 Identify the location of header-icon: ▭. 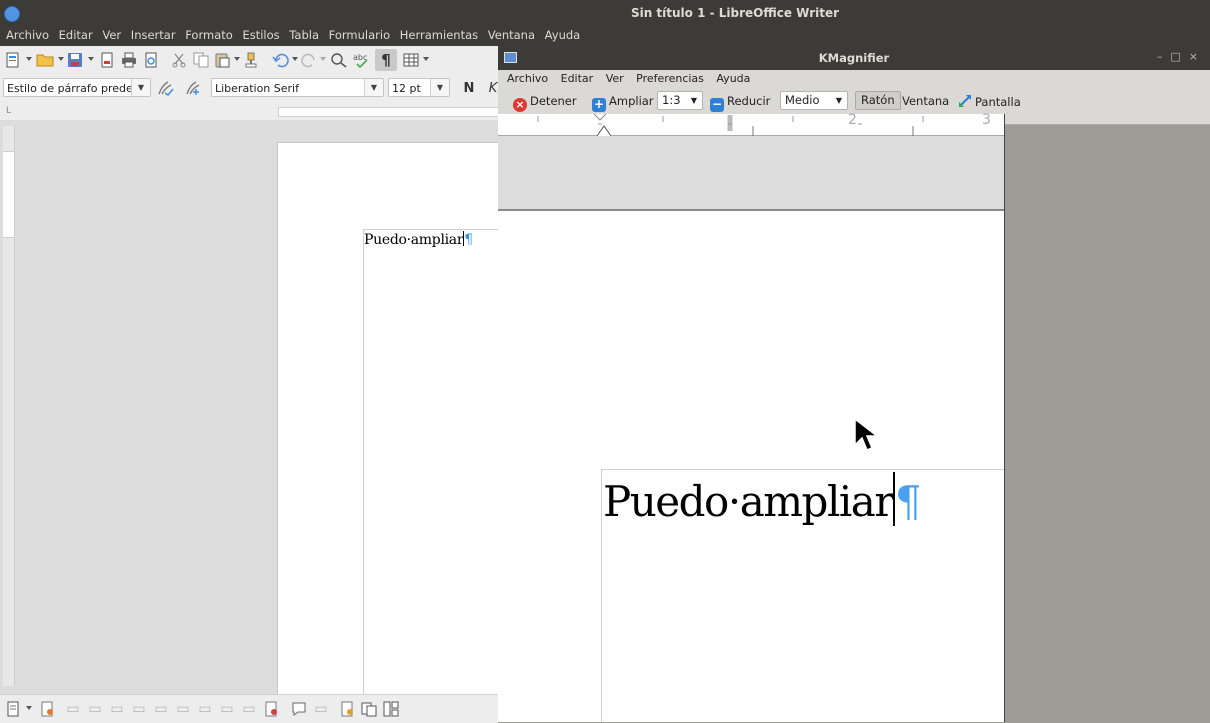
(73, 709).